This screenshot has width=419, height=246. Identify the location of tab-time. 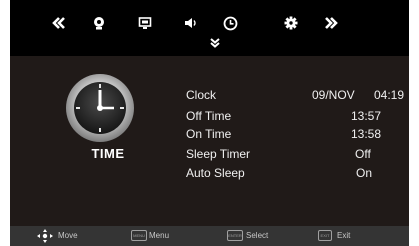
(230, 23).